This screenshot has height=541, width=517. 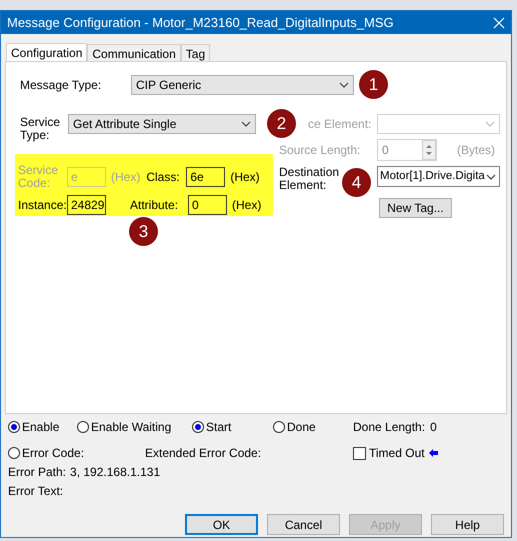 What do you see at coordinates (242, 85) in the screenshot?
I see `message-type-dropdown: CIP Generic` at bounding box center [242, 85].